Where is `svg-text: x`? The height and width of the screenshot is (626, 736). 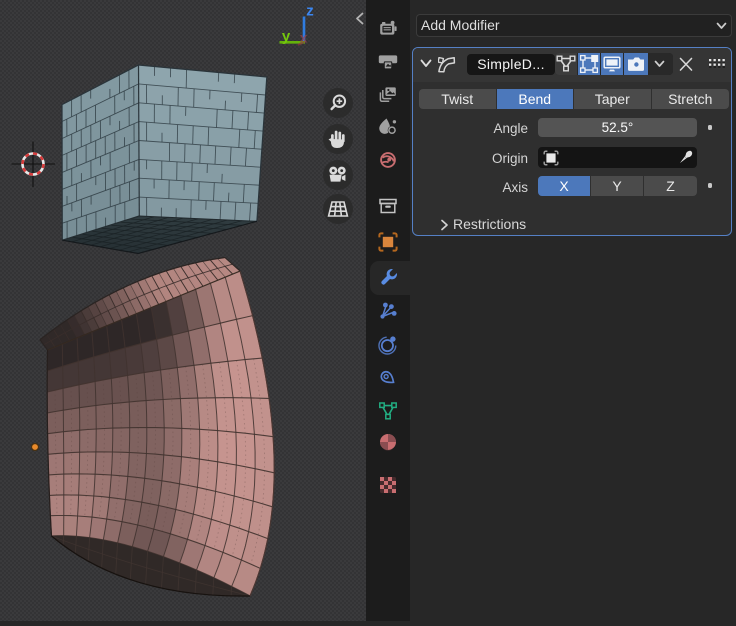
svg-text: x is located at coordinates (304, 38).